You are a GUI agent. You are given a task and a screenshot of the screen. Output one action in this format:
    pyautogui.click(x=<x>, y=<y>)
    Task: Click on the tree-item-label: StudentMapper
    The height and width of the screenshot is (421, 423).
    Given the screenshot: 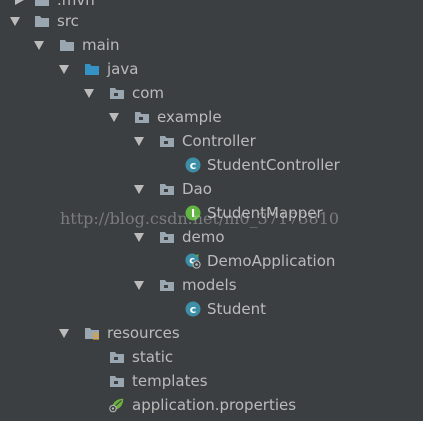 What is the action you would take?
    pyautogui.click(x=265, y=213)
    